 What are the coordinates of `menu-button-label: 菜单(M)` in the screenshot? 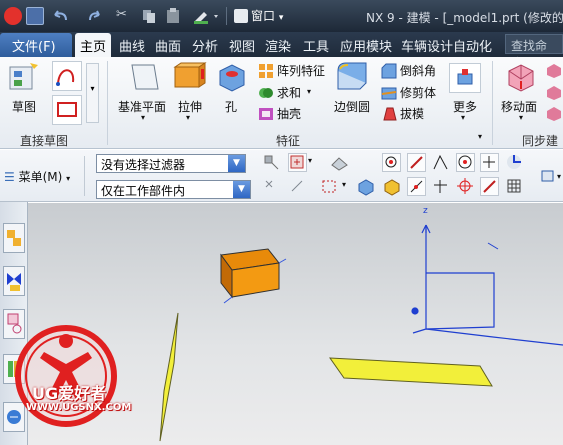 It's located at (40, 177).